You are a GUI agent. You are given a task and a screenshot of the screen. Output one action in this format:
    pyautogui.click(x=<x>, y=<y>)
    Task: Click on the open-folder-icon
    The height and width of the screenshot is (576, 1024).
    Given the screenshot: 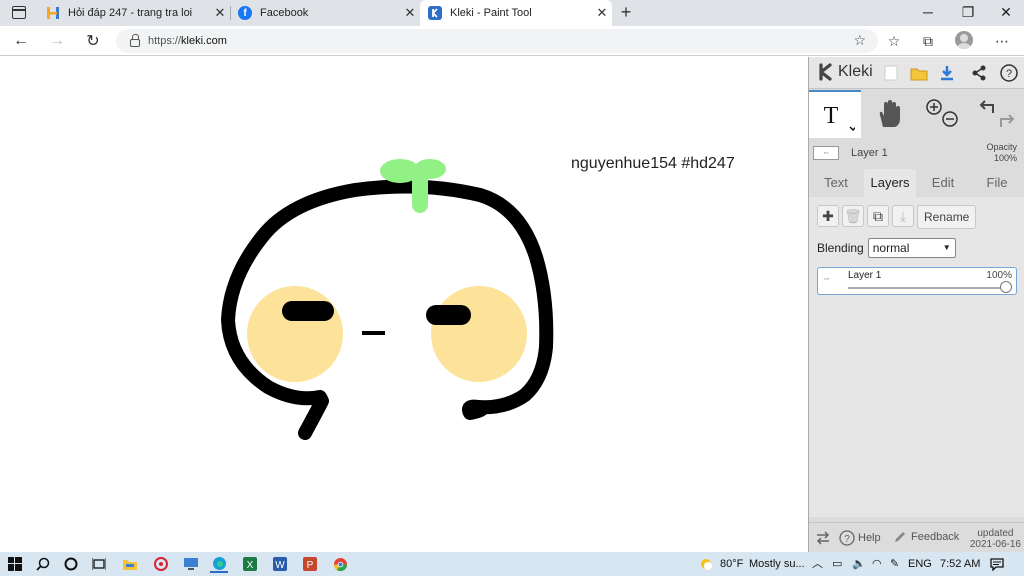 What is the action you would take?
    pyautogui.click(x=919, y=73)
    